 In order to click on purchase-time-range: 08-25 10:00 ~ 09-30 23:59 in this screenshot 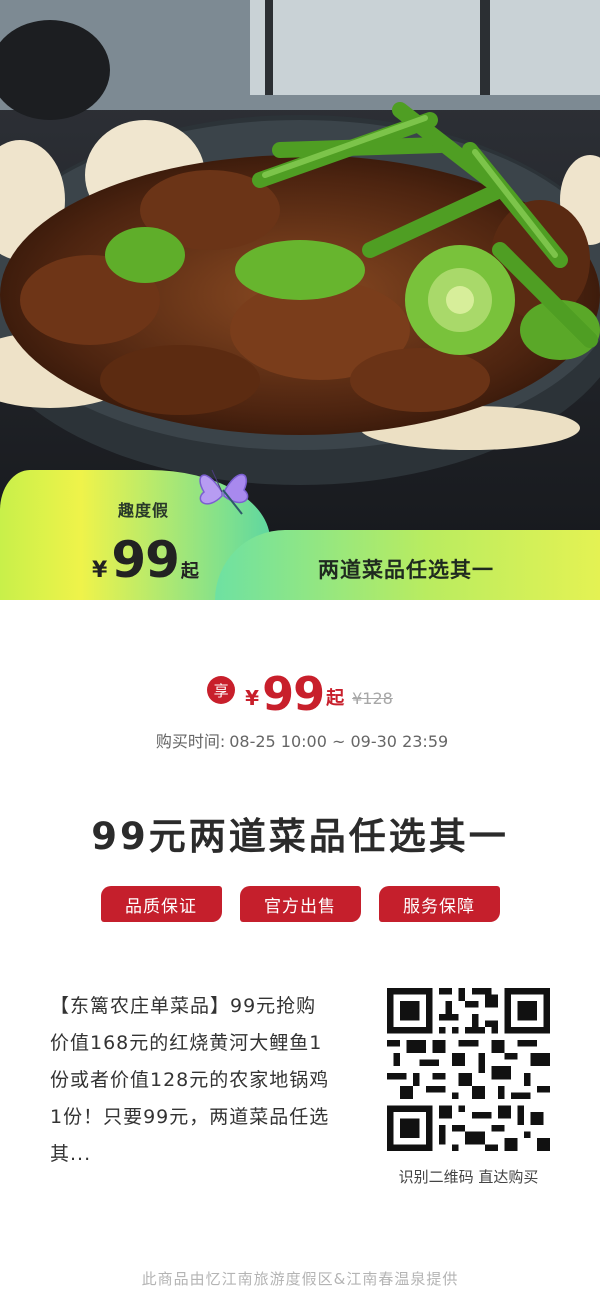, I will do `click(339, 741)`.